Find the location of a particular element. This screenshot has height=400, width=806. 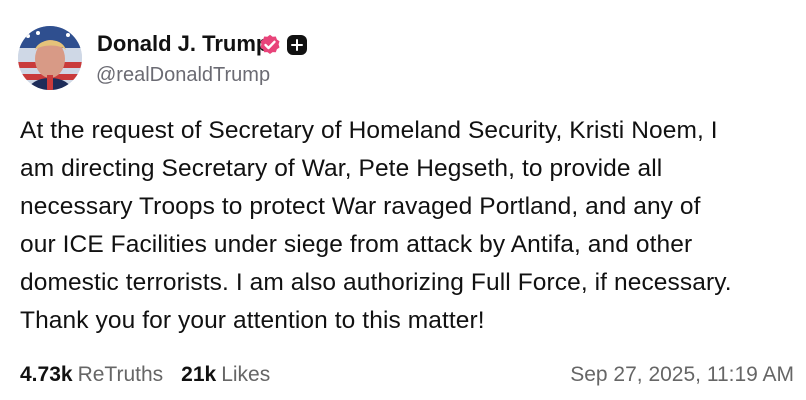

retruths-count: 4.73k is located at coordinates (46, 375).